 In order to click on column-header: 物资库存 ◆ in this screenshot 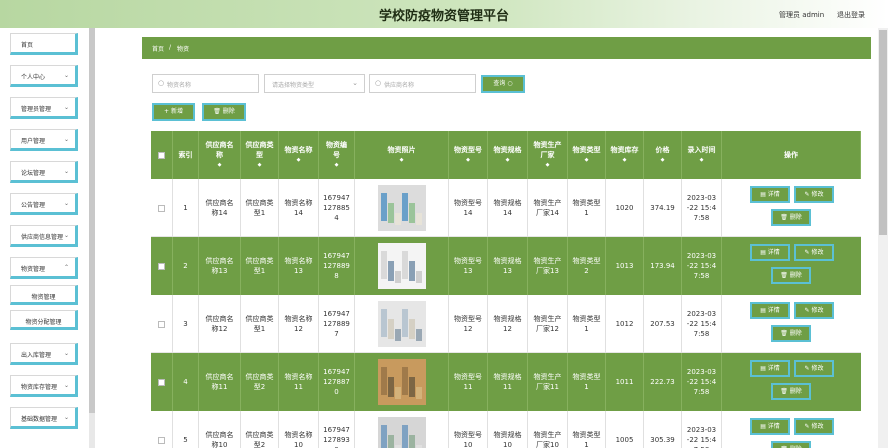, I will do `click(625, 155)`.